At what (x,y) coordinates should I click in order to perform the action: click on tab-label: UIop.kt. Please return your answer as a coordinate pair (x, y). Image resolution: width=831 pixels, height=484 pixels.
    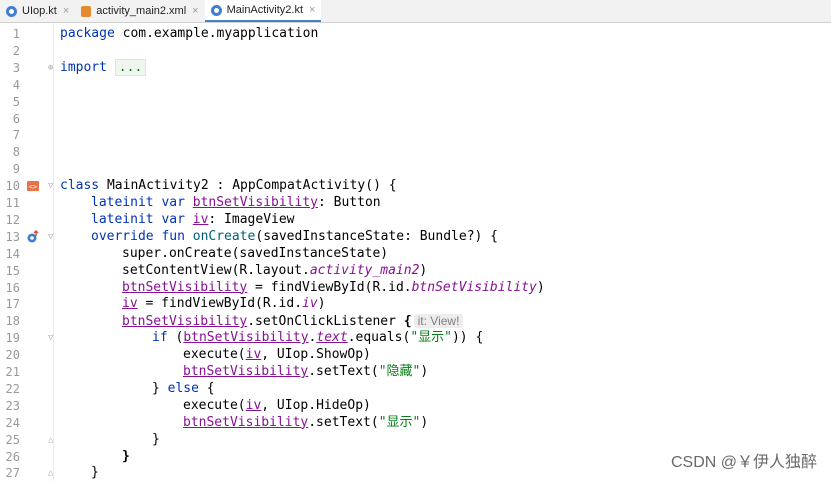
    Looking at the image, I should click on (39, 11).